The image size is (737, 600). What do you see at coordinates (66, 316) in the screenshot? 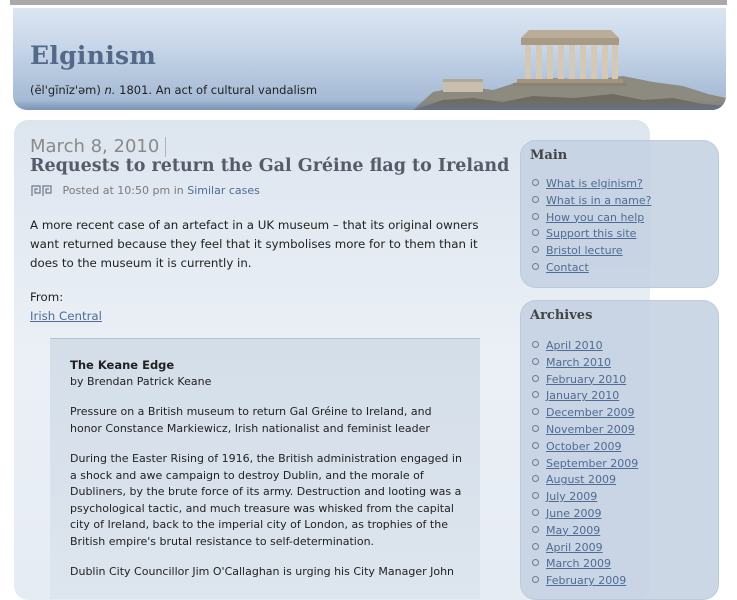
I see `source-link: Irish Central` at bounding box center [66, 316].